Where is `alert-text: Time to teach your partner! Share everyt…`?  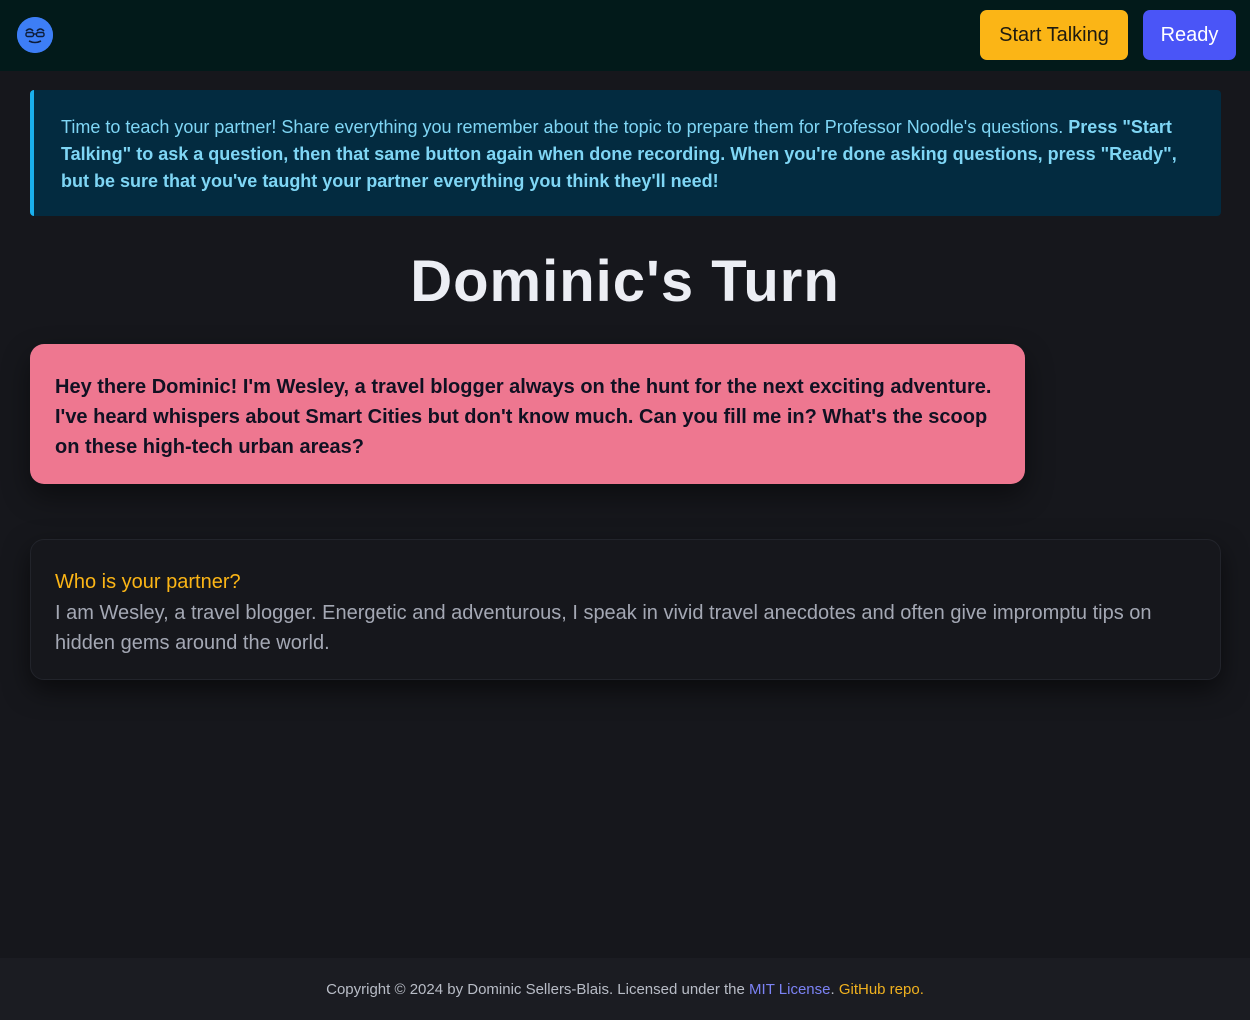
alert-text: Time to teach your partner! Share everyt… is located at coordinates (565, 127).